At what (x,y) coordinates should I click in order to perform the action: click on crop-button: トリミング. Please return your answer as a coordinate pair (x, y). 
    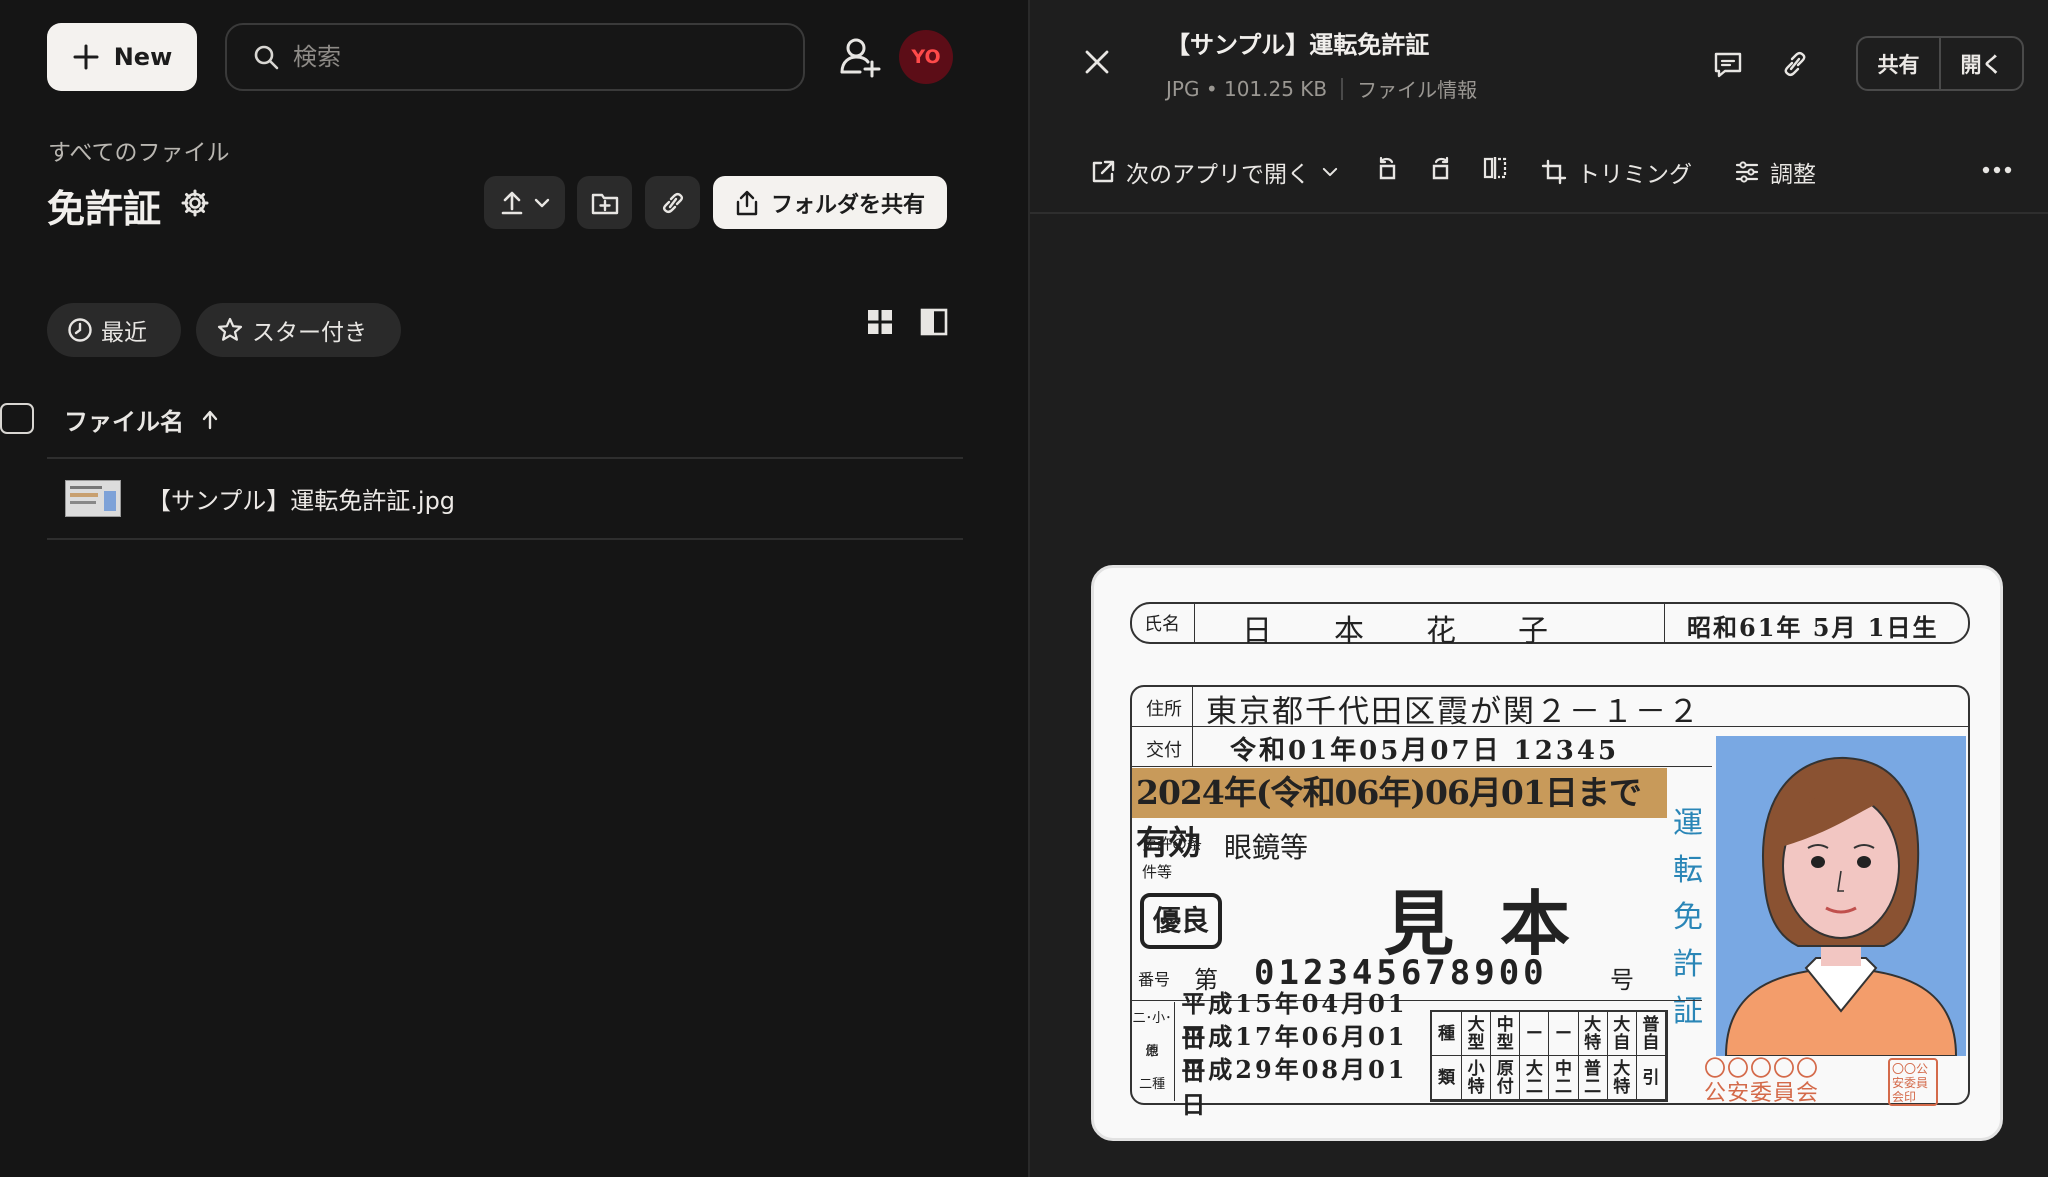
    Looking at the image, I should click on (1616, 172).